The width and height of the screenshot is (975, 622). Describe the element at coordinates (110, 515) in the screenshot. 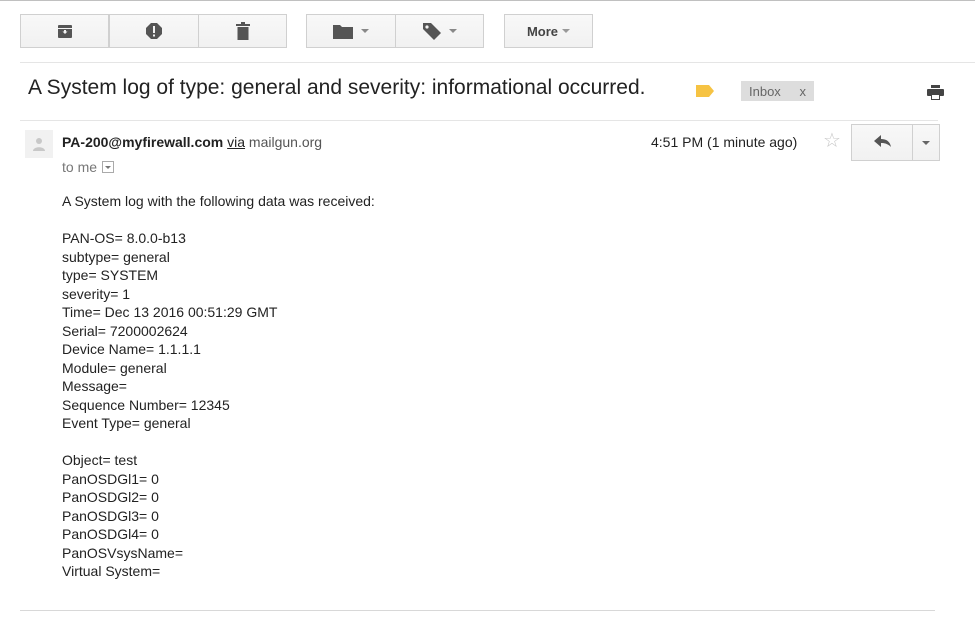

I see `log-field-line: PanOSDGl3= 0` at that location.